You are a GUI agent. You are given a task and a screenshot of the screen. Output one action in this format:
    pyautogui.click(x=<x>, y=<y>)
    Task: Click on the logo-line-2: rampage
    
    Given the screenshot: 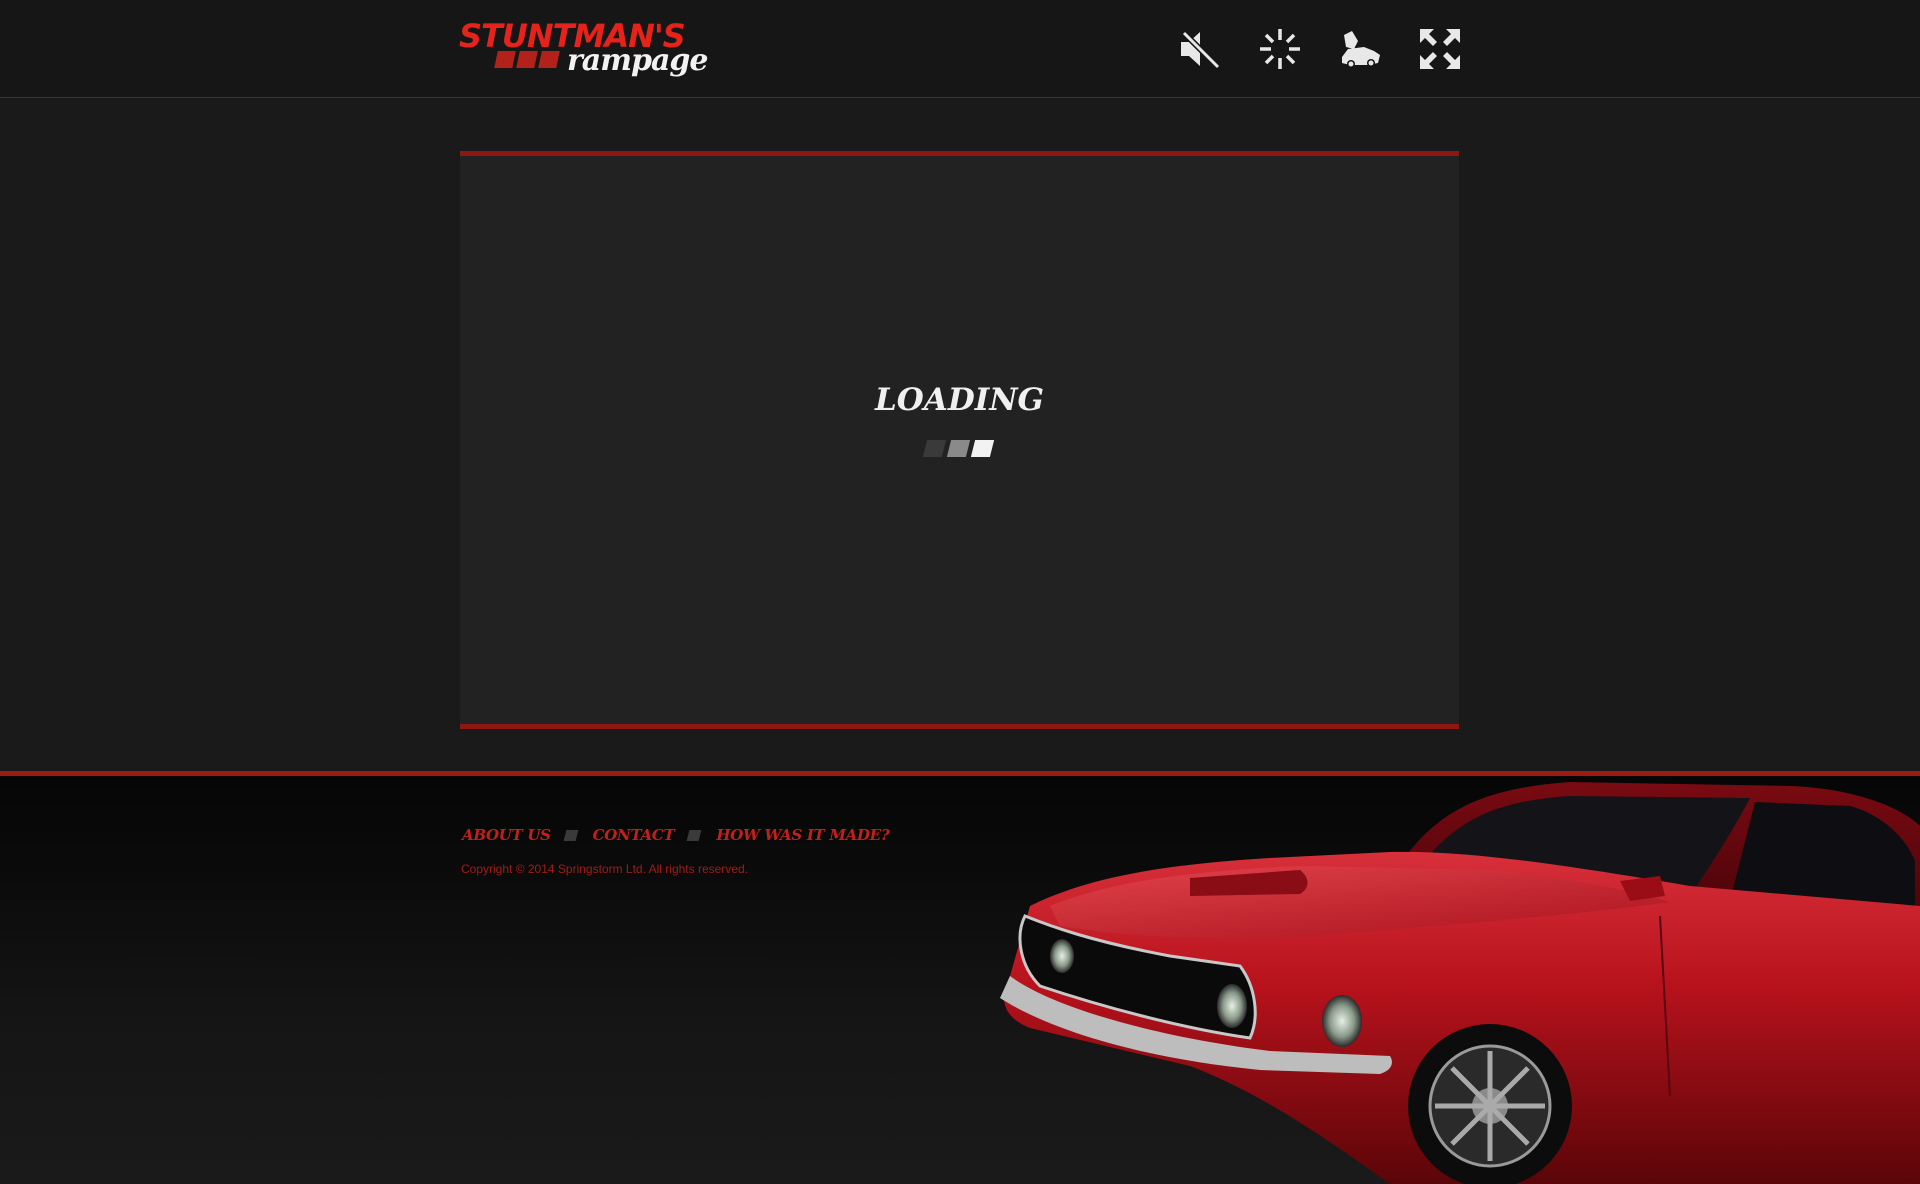 What is the action you would take?
    pyautogui.click(x=637, y=60)
    